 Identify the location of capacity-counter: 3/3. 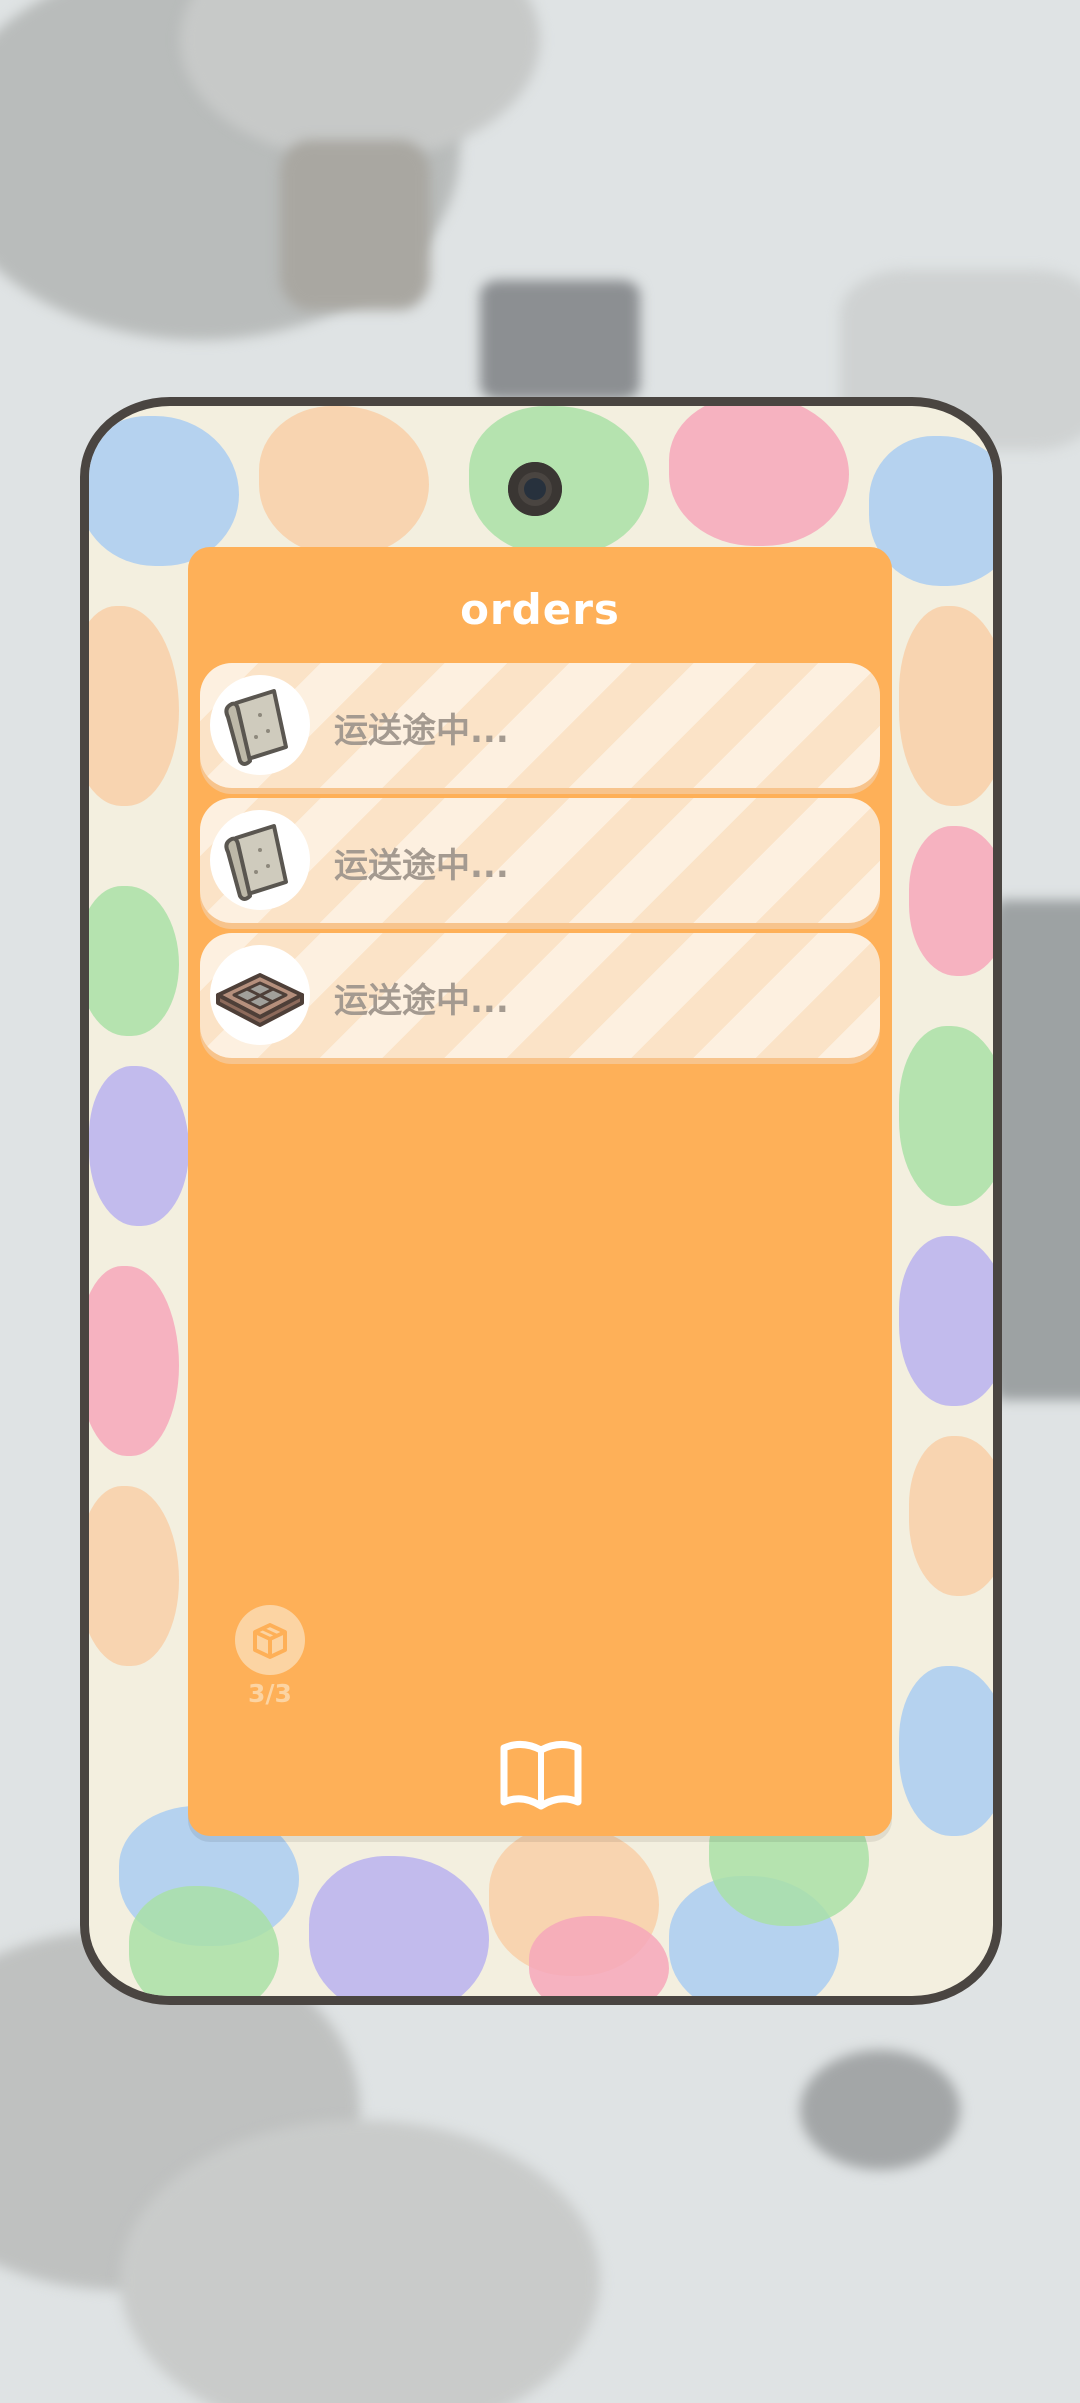
(270, 1656).